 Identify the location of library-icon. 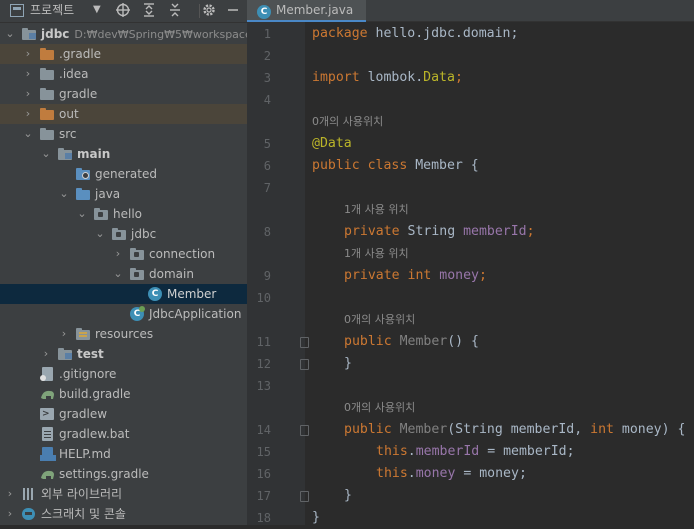
(30, 494).